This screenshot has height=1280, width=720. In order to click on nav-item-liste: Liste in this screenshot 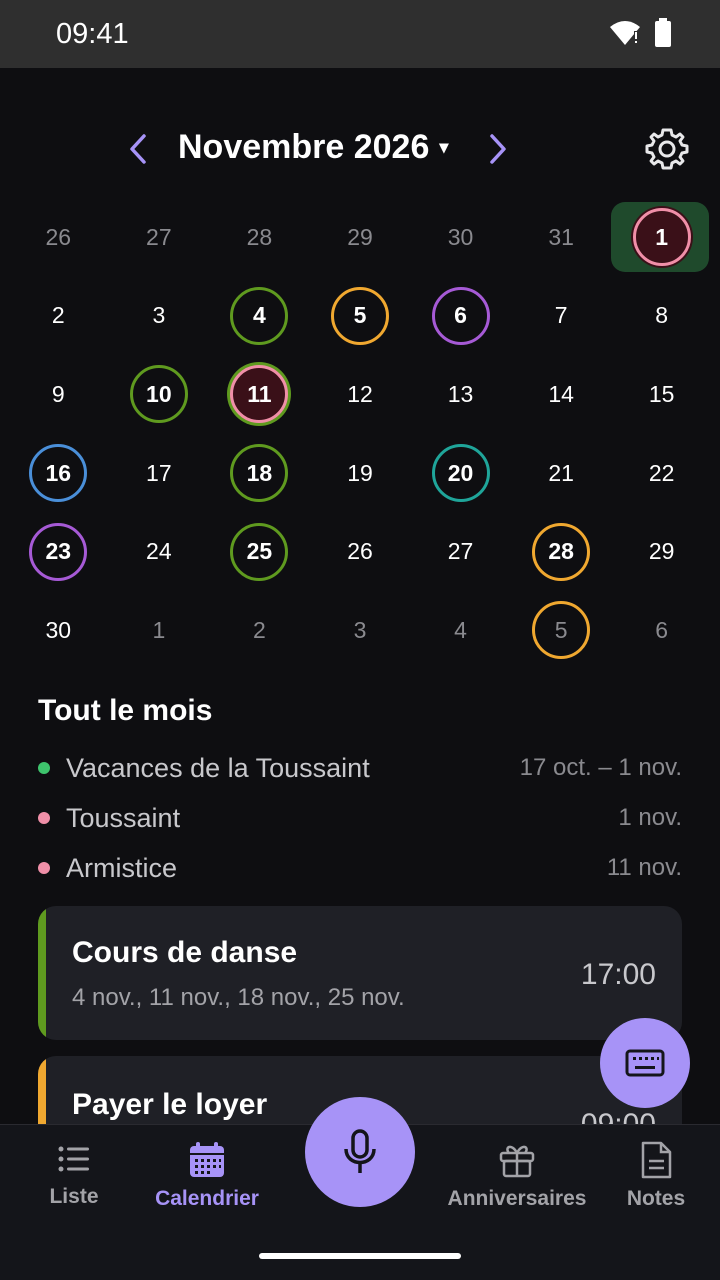, I will do `click(74, 1175)`.